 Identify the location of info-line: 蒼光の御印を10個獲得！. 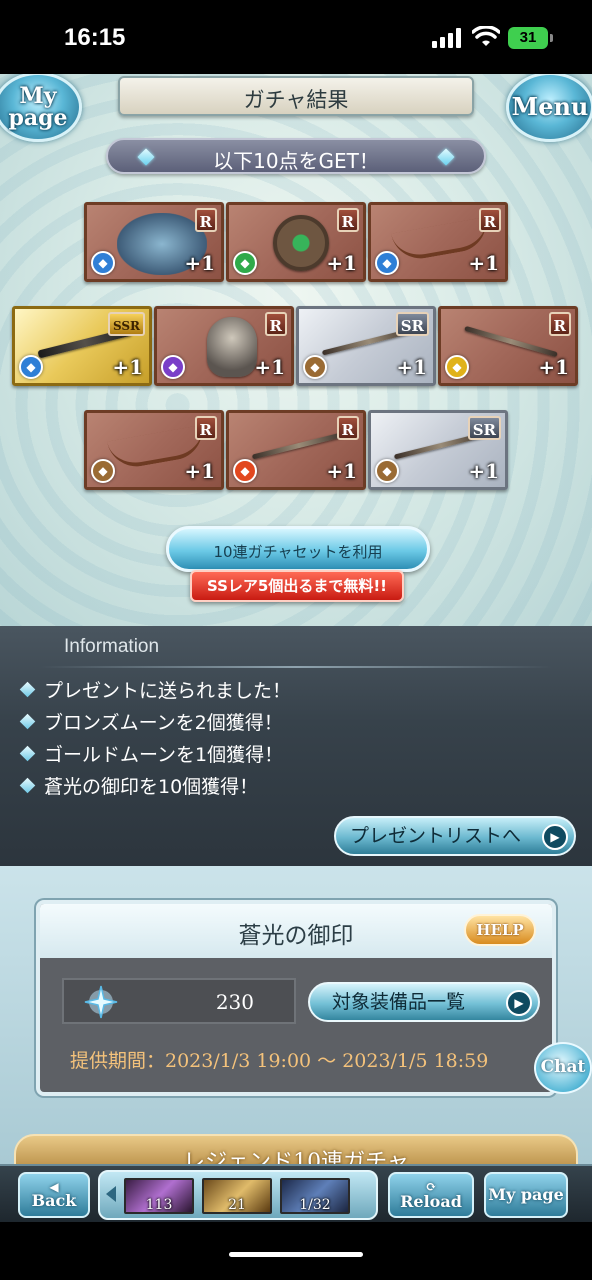
(151, 787).